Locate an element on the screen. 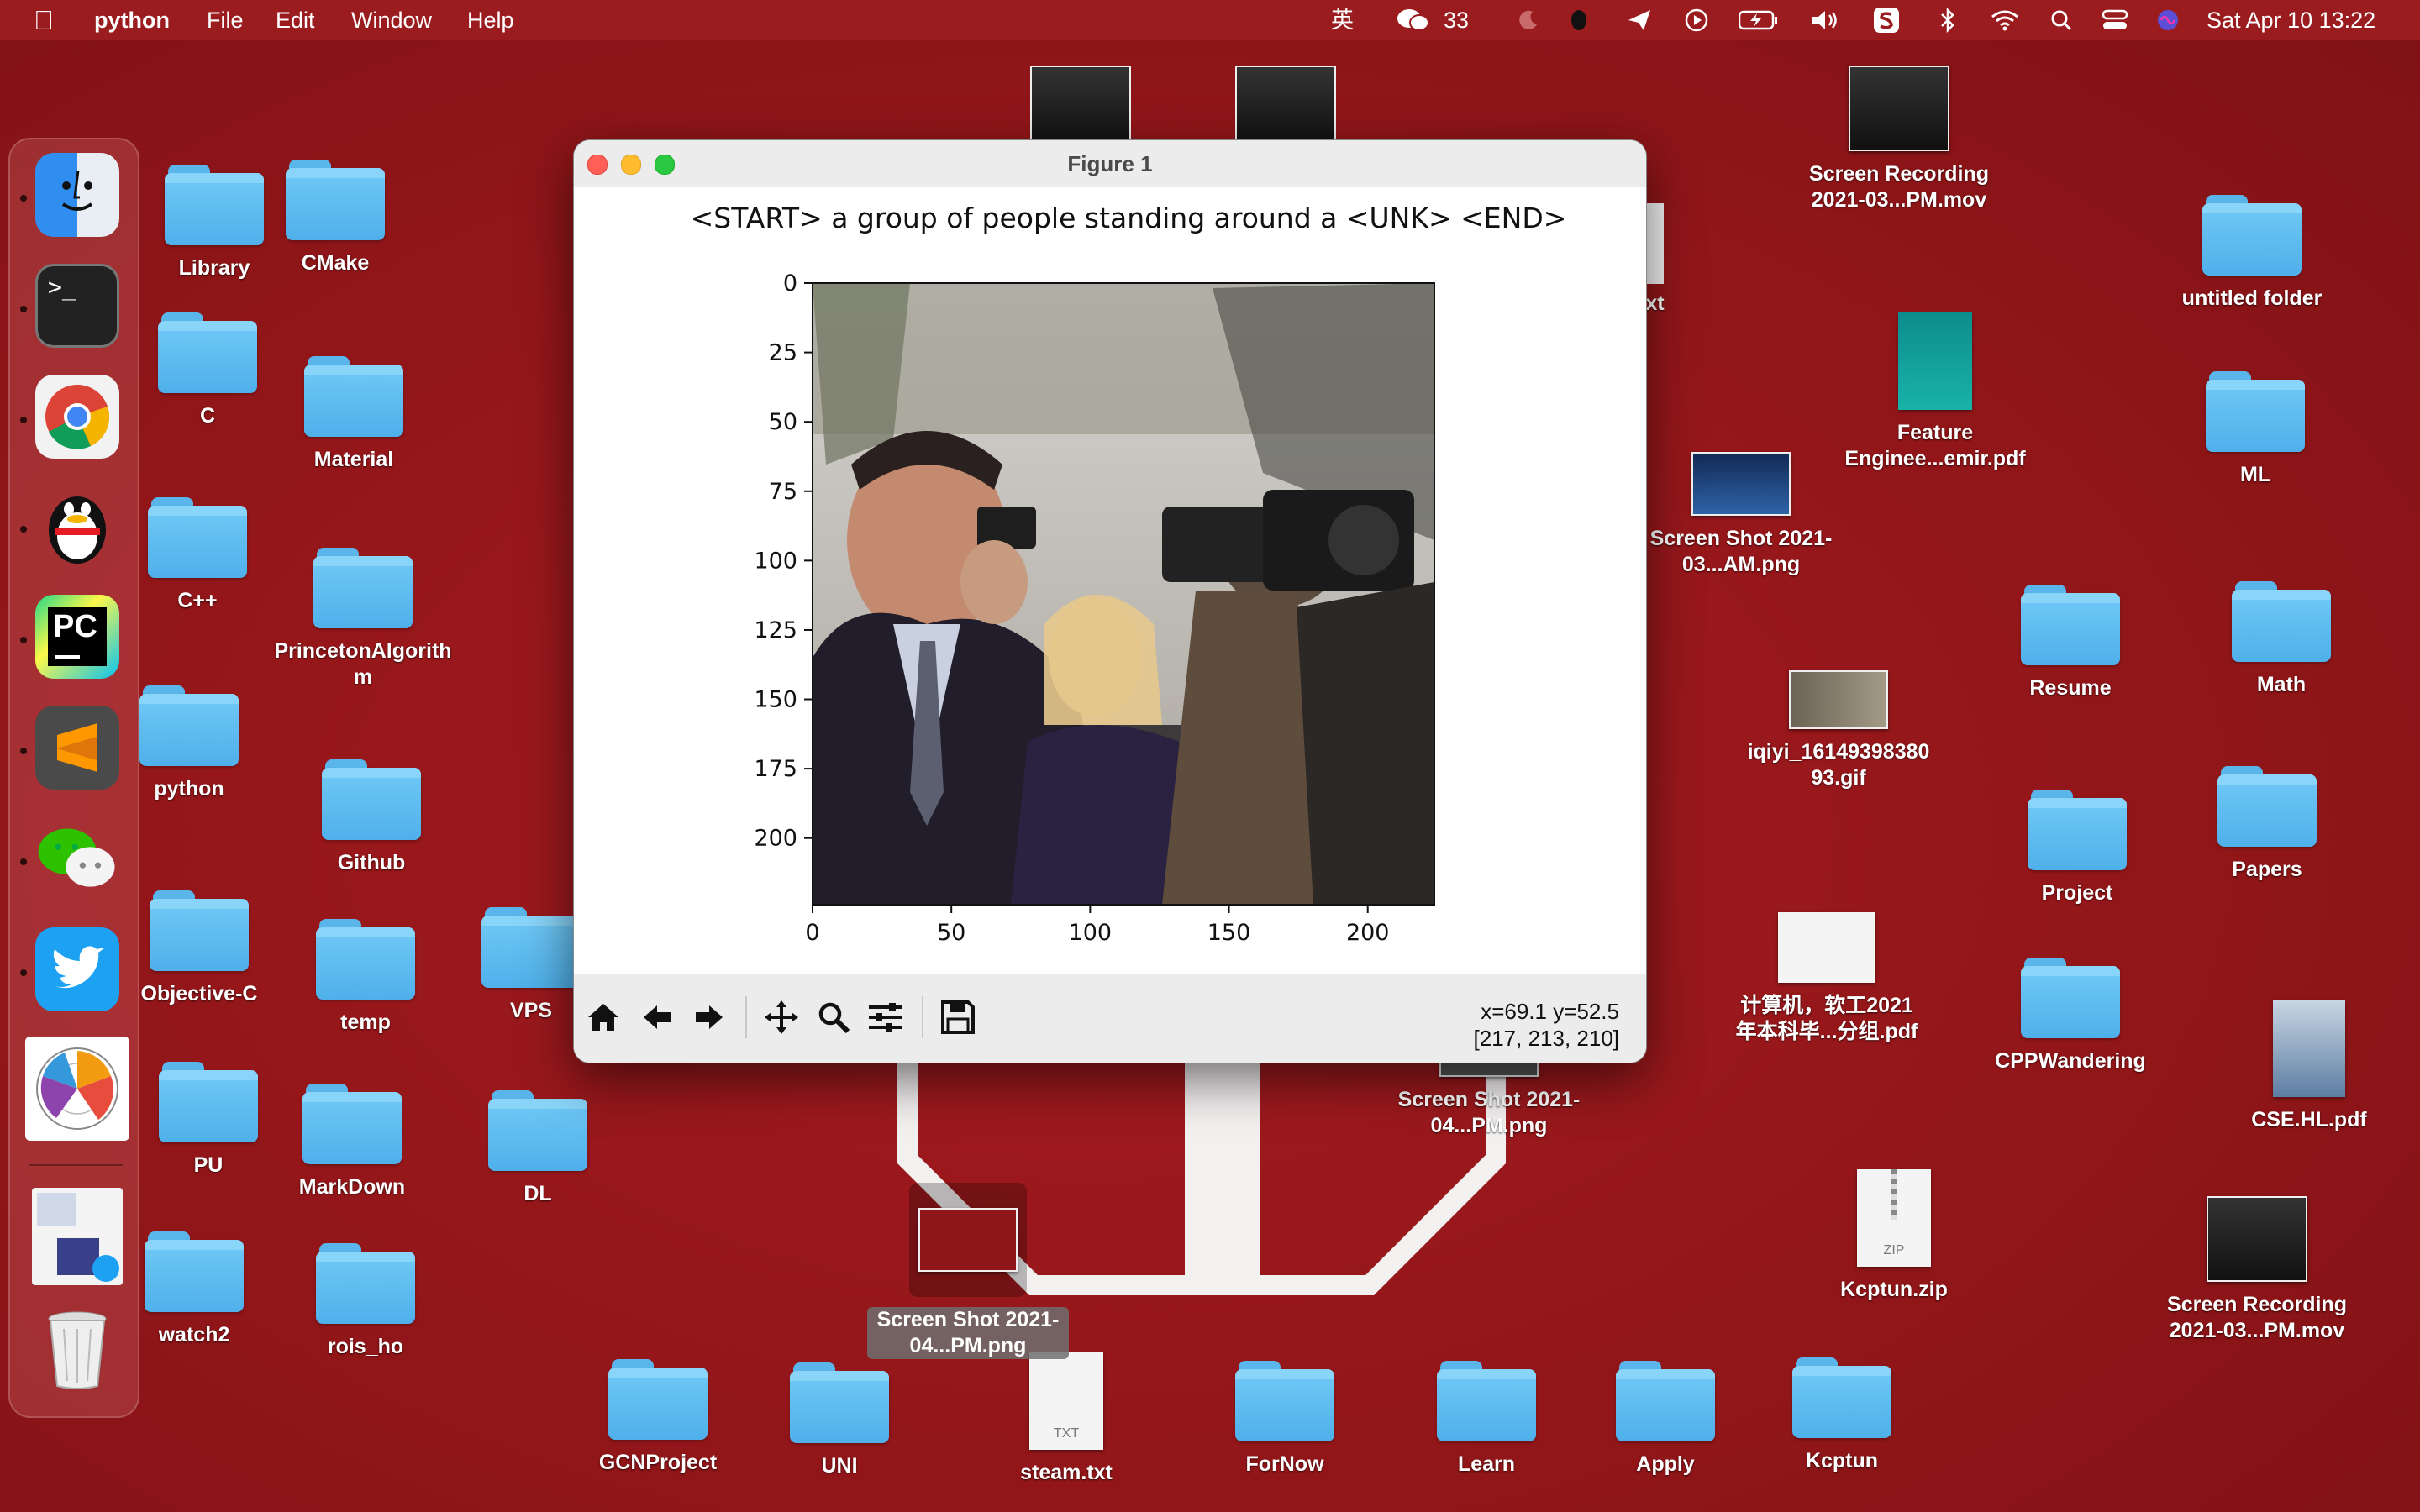  paper-plane-icon is located at coordinates (1639, 20).